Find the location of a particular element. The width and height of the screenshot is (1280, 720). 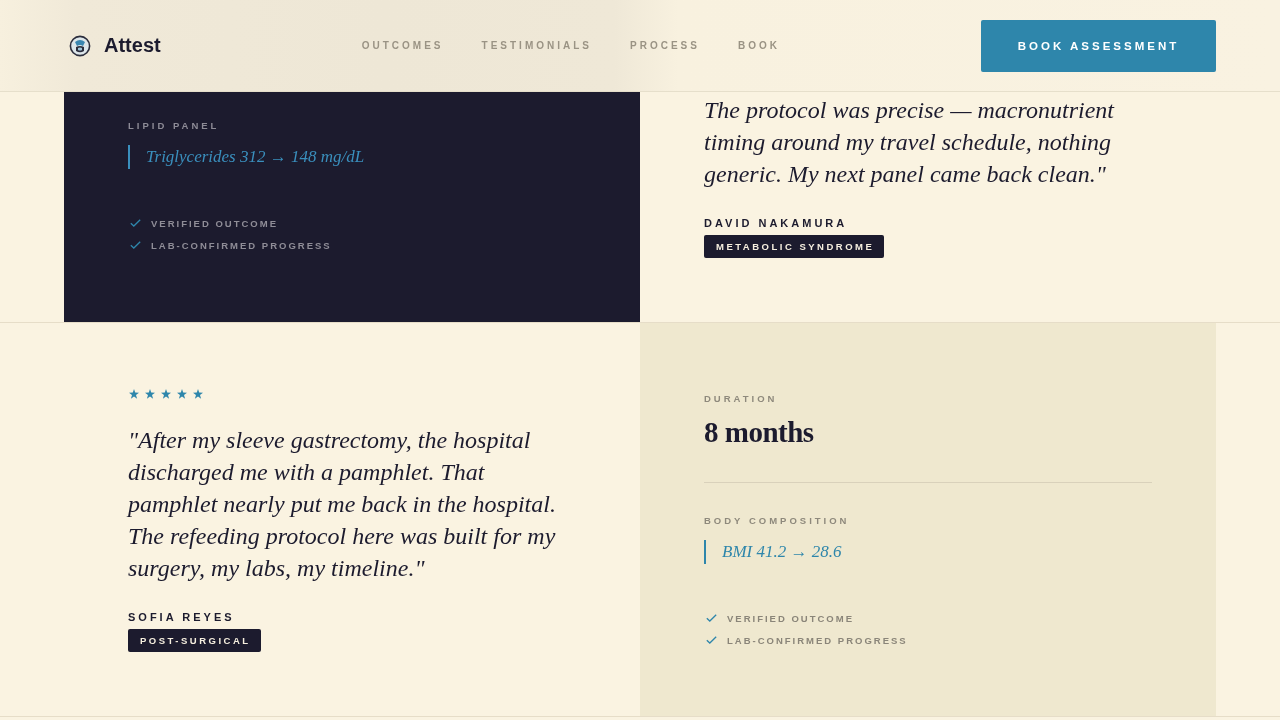

nav-link: PROCESS is located at coordinates (665, 45).